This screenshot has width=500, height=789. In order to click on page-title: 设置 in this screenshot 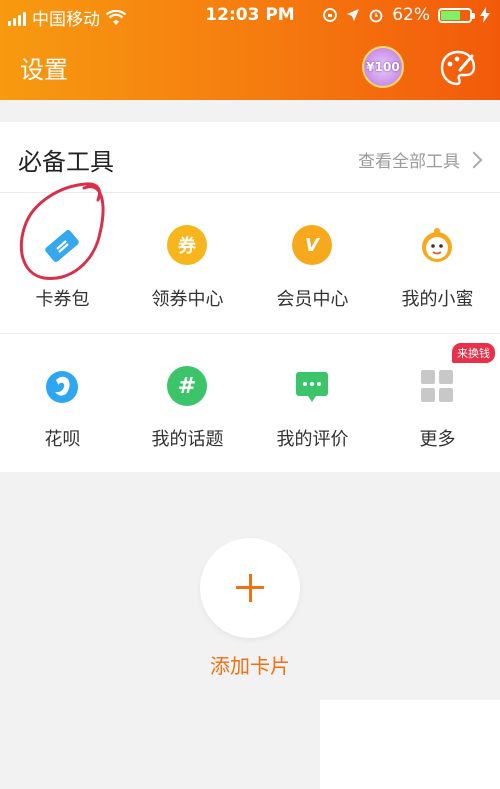, I will do `click(44, 70)`.